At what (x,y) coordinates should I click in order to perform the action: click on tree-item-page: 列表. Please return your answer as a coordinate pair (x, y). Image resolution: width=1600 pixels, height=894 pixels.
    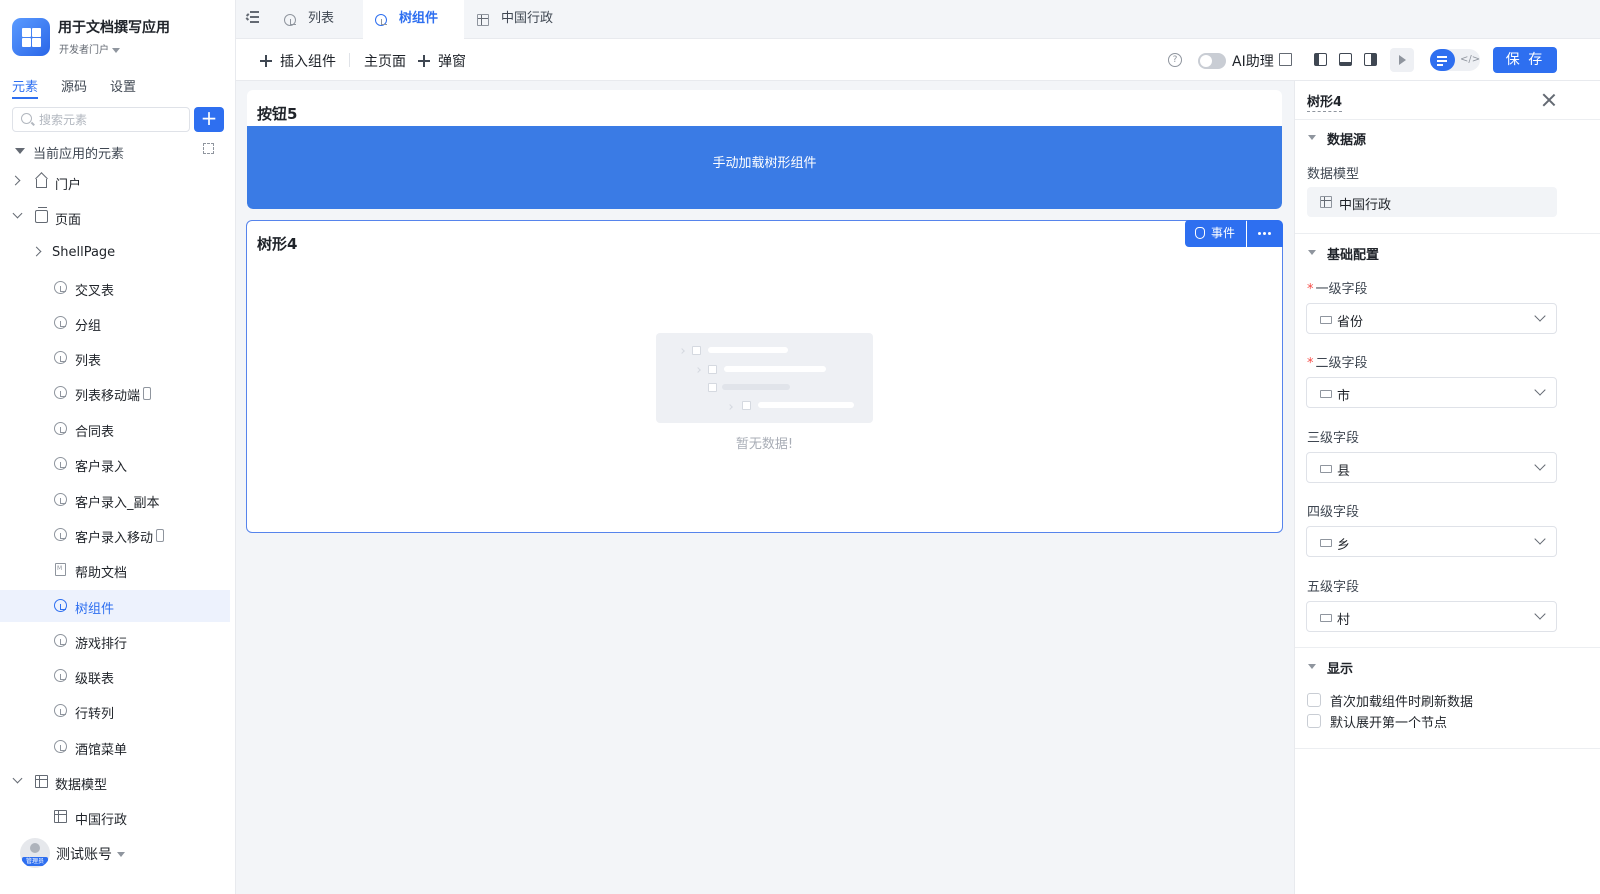
    Looking at the image, I should click on (115, 358).